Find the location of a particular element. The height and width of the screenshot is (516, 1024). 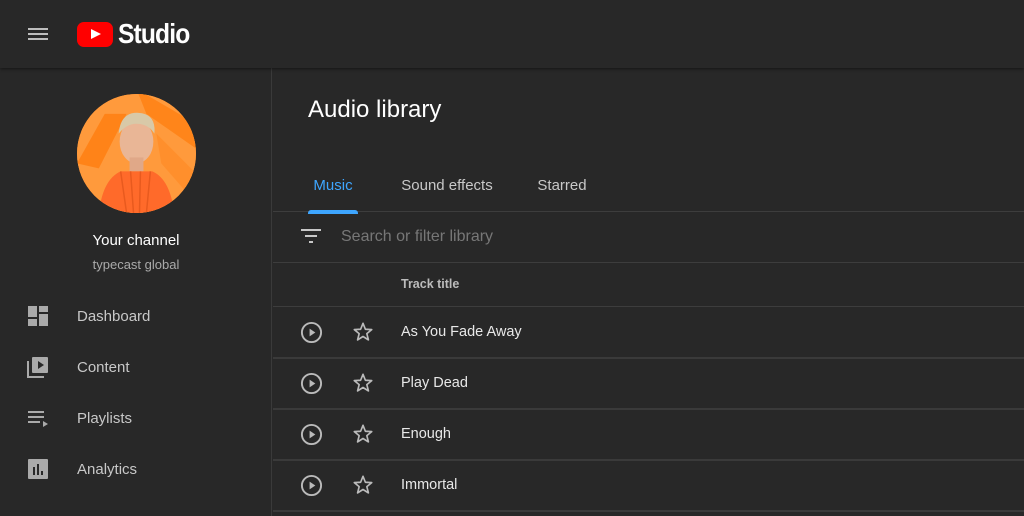

playlists-icon is located at coordinates (38, 419).